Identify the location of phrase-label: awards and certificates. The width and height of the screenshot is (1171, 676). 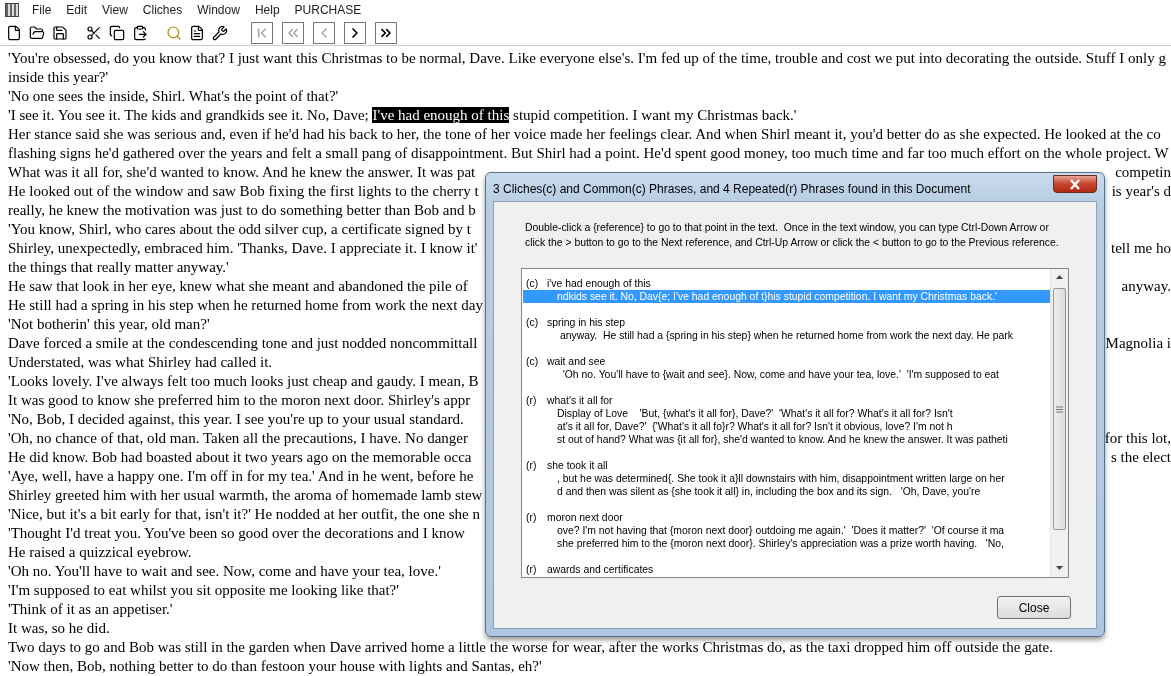
(600, 569).